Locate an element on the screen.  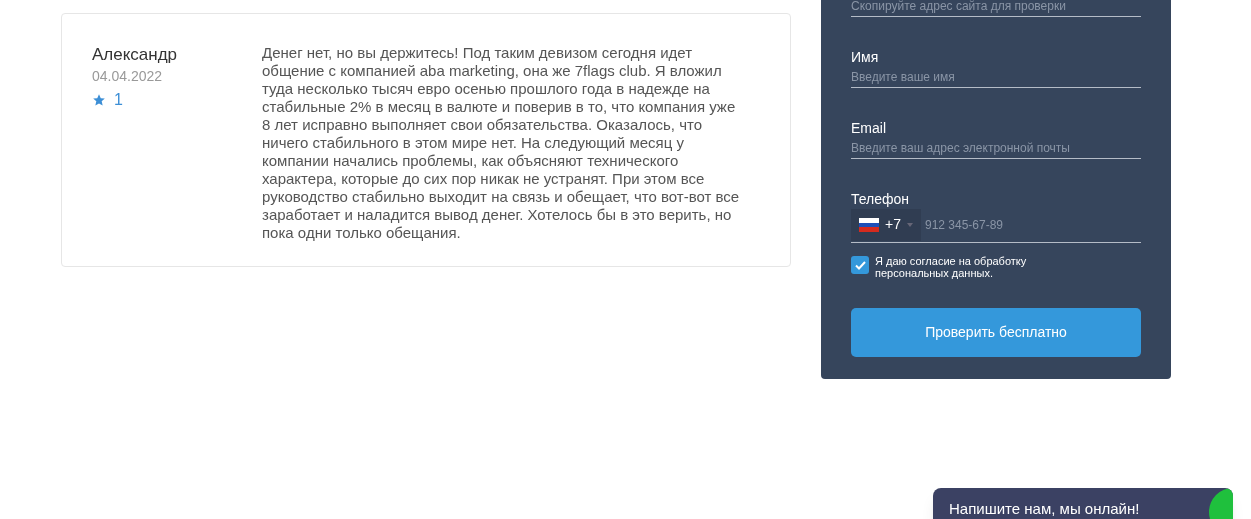
country-code-select: +7 is located at coordinates (886, 224).